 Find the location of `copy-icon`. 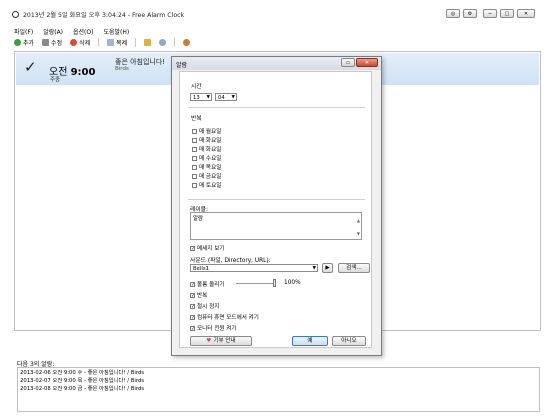

copy-icon is located at coordinates (111, 42).